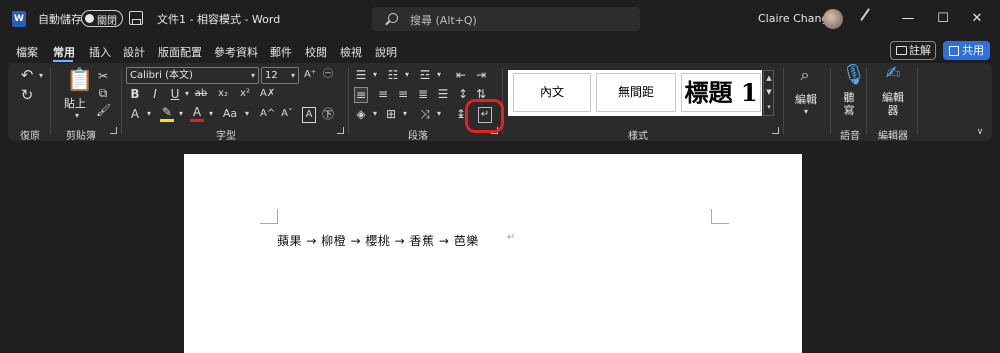 The width and height of the screenshot is (1000, 353). I want to click on sort-icon: ⤨, so click(425, 114).